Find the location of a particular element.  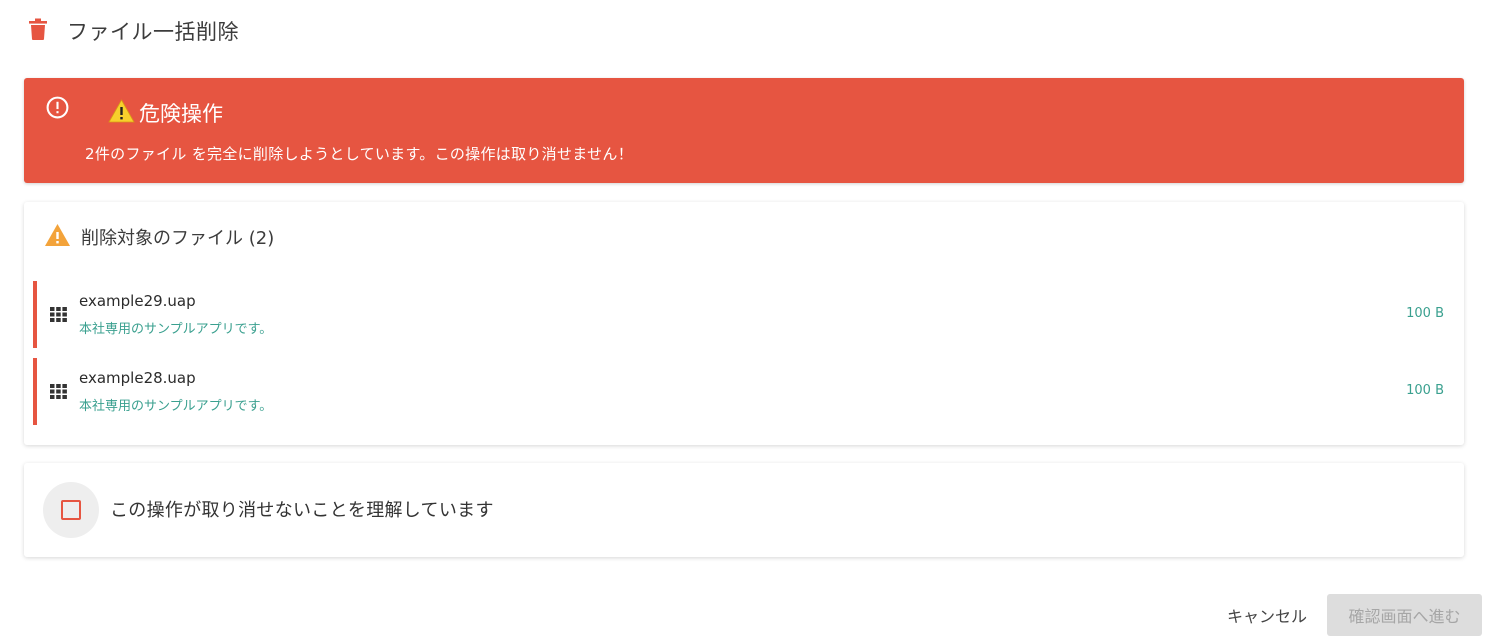

file-name: example28.uap is located at coordinates (137, 378).